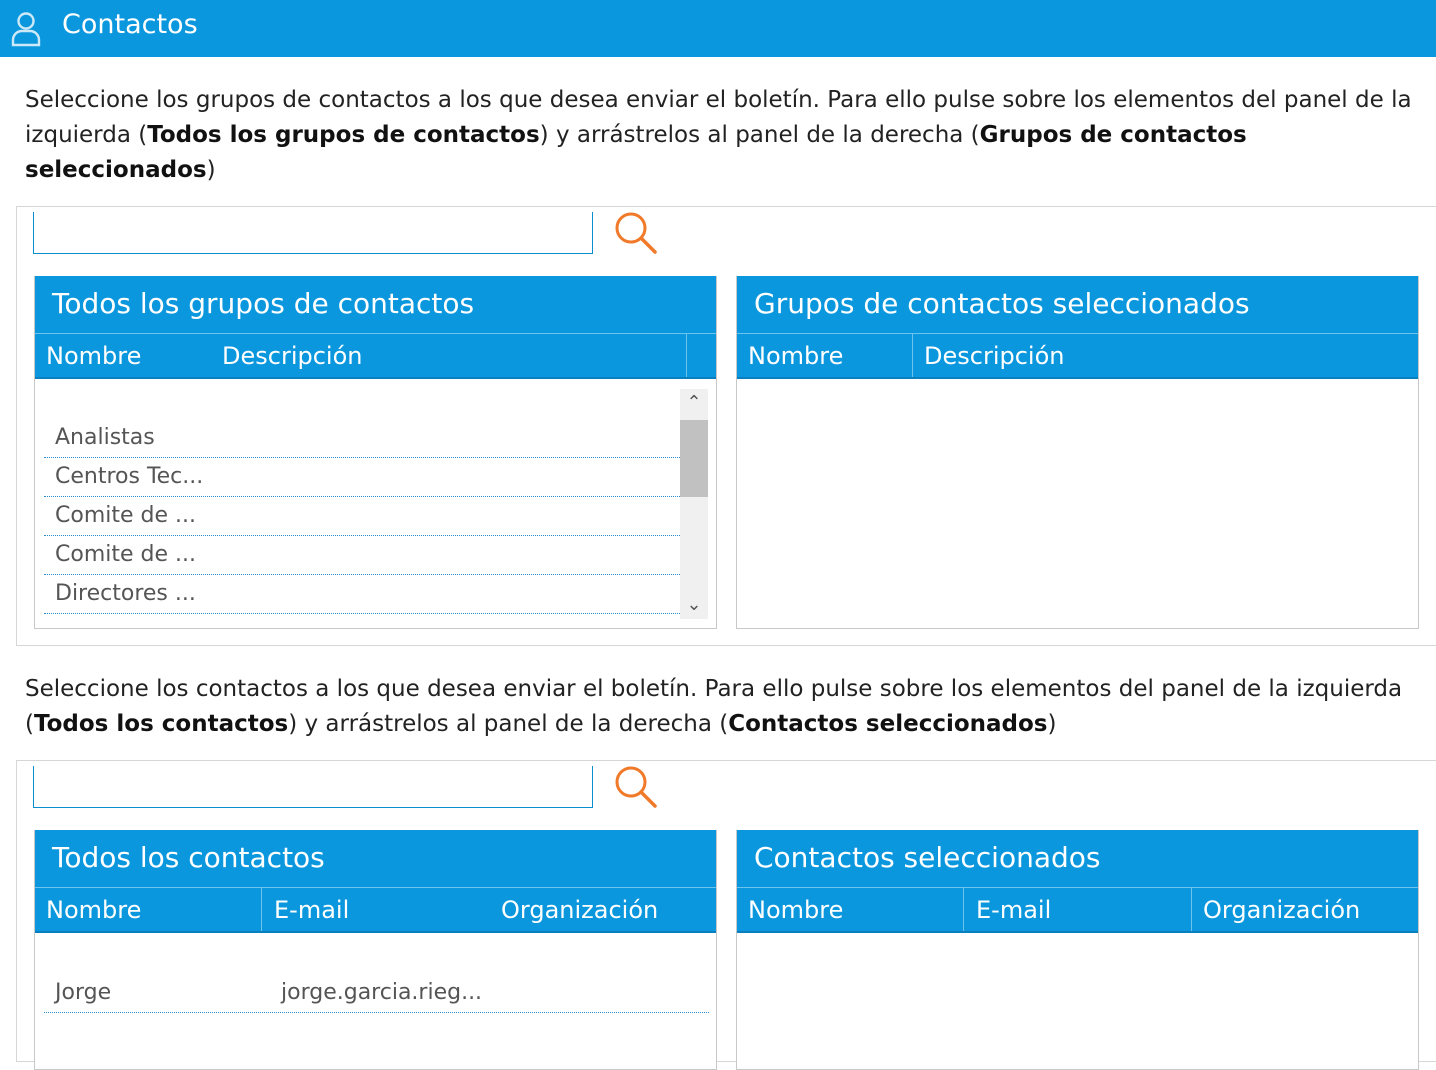  What do you see at coordinates (362, 438) in the screenshot?
I see `list-item: Analistas` at bounding box center [362, 438].